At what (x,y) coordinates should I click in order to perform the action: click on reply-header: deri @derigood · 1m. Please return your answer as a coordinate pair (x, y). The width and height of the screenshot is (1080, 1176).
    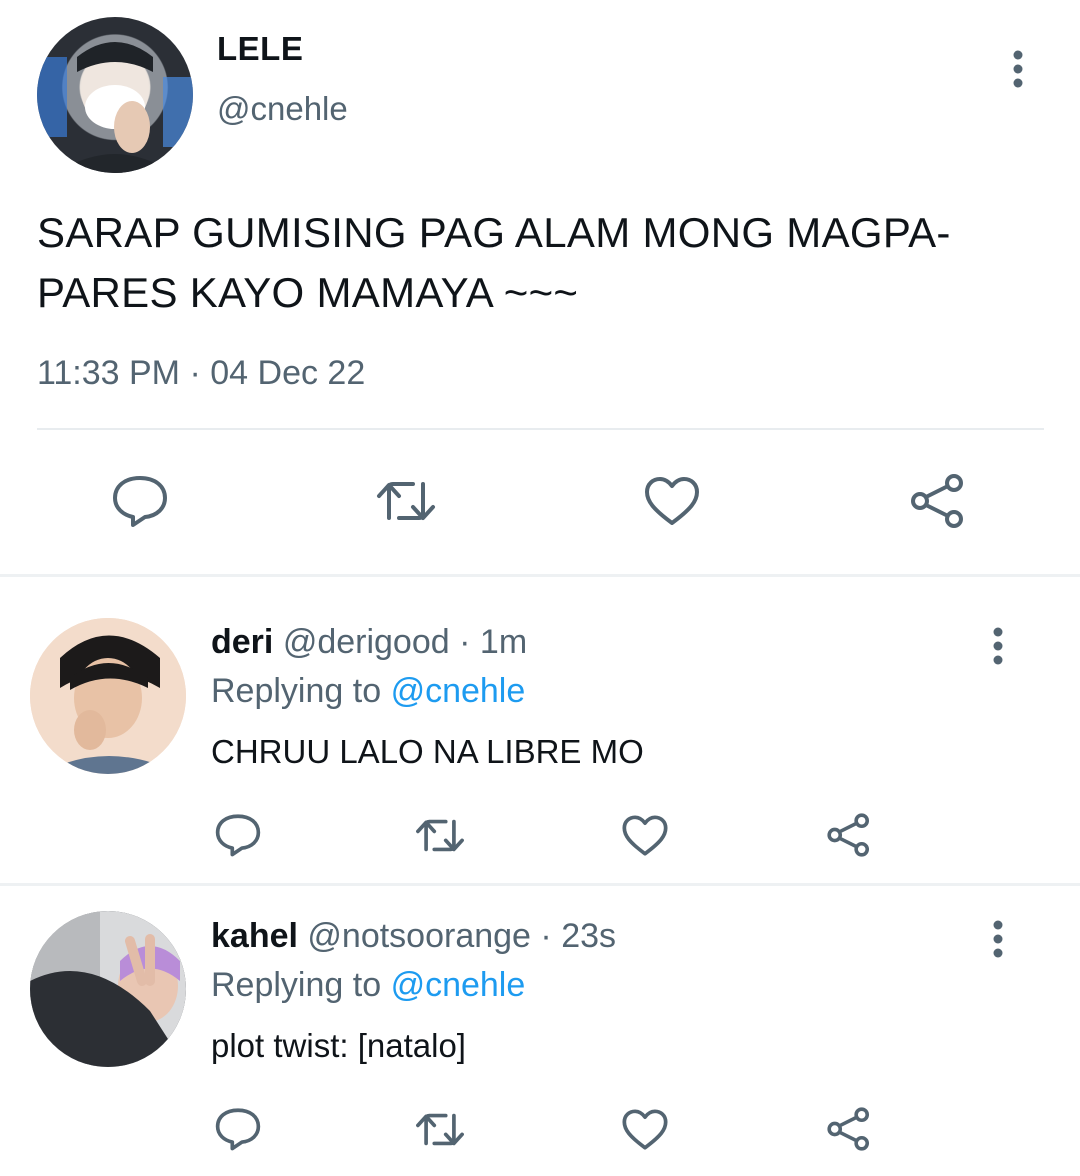
    Looking at the image, I should click on (369, 642).